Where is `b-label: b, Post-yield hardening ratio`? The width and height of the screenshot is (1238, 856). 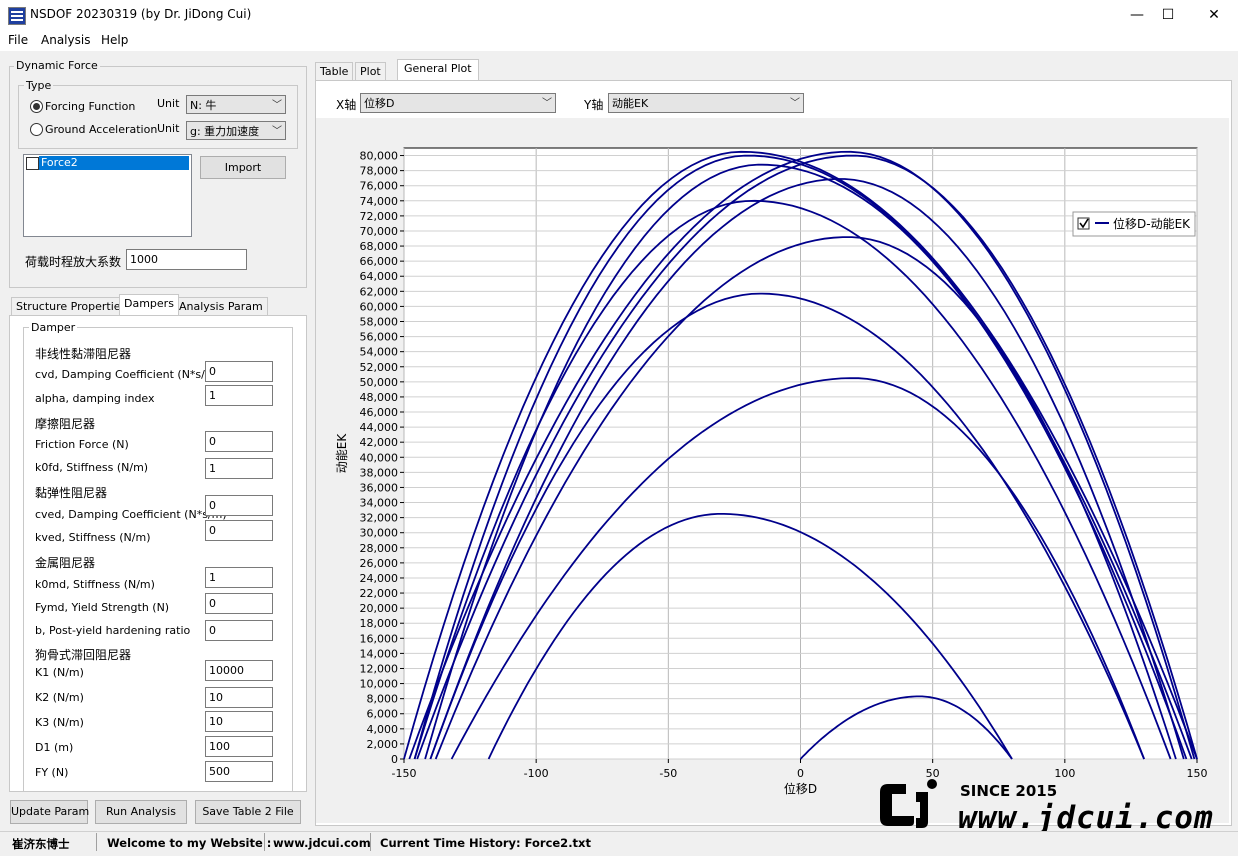
b-label: b, Post-yield hardening ratio is located at coordinates (113, 630).